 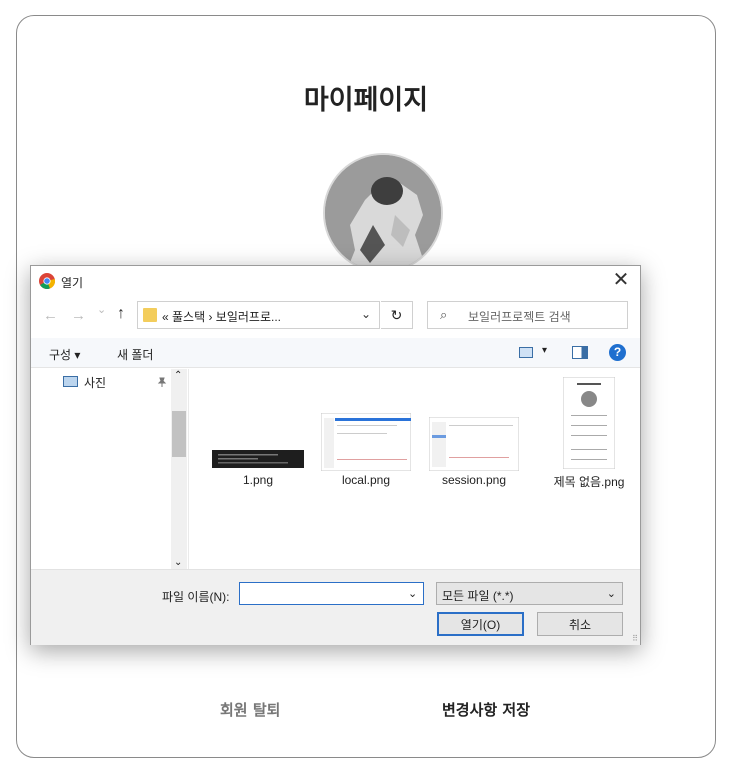 I want to click on open-button: 열기(O), so click(x=480, y=624).